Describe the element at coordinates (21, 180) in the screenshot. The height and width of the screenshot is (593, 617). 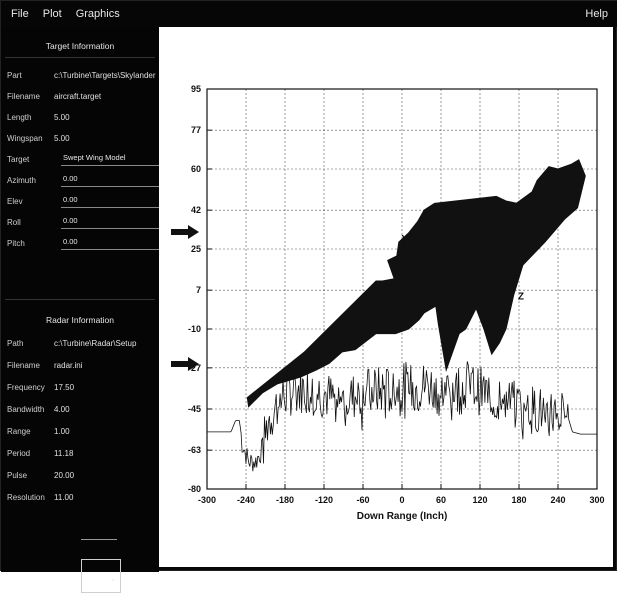
I see `target-info-label: Azimuth` at that location.